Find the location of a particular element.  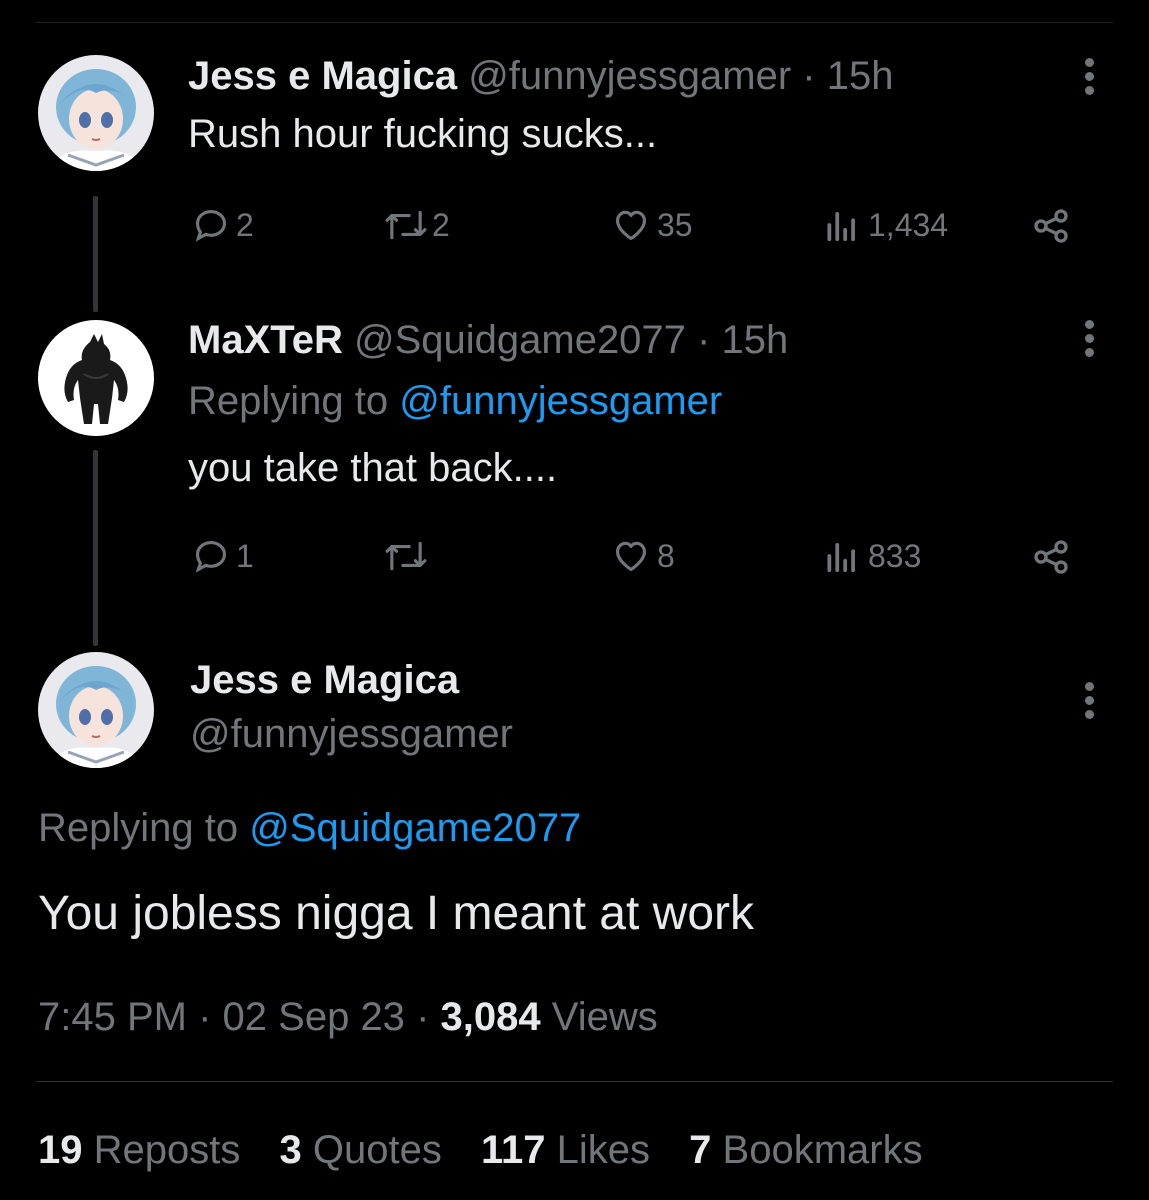

tweet-meta: 7:45 PM · 02 Sep 23 · 3,084 Views is located at coordinates (348, 1017).